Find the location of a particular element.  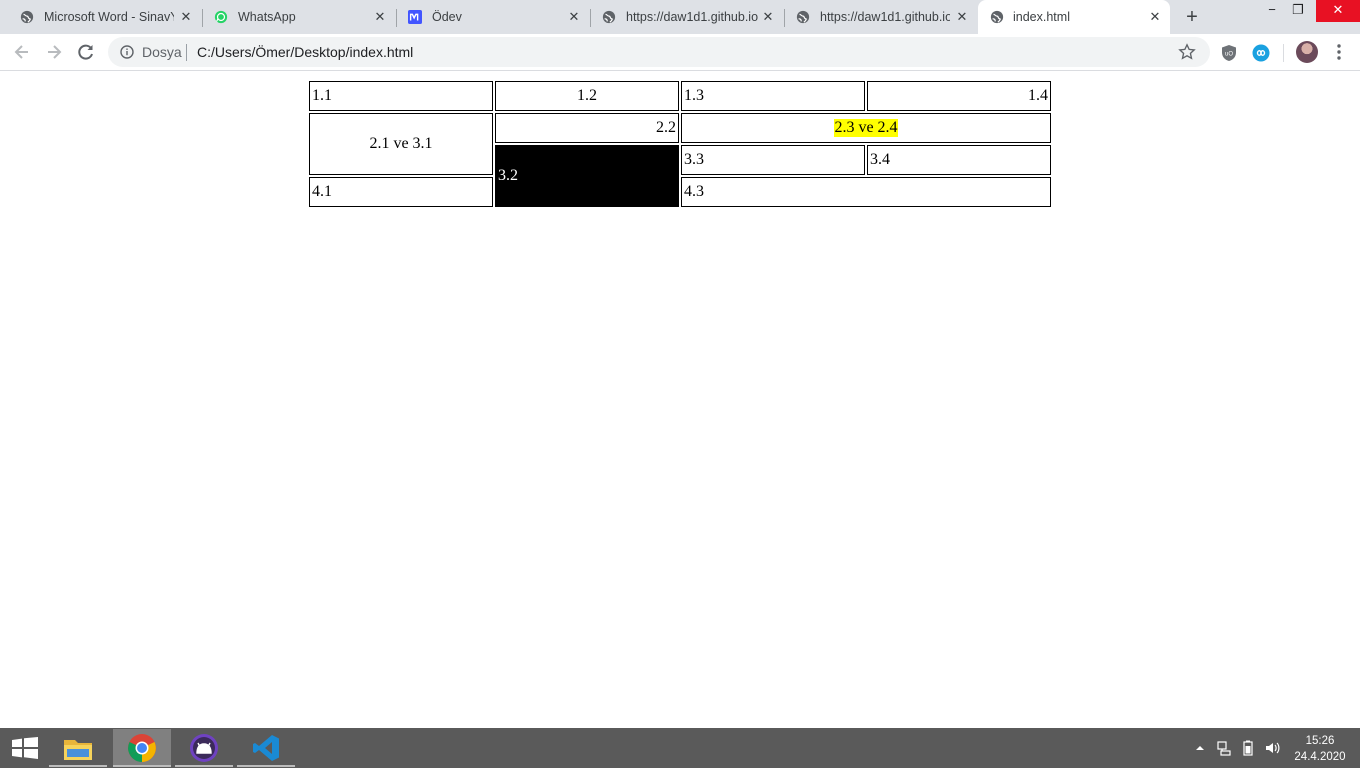

table-cell-1-1: 1.1 is located at coordinates (401, 96).